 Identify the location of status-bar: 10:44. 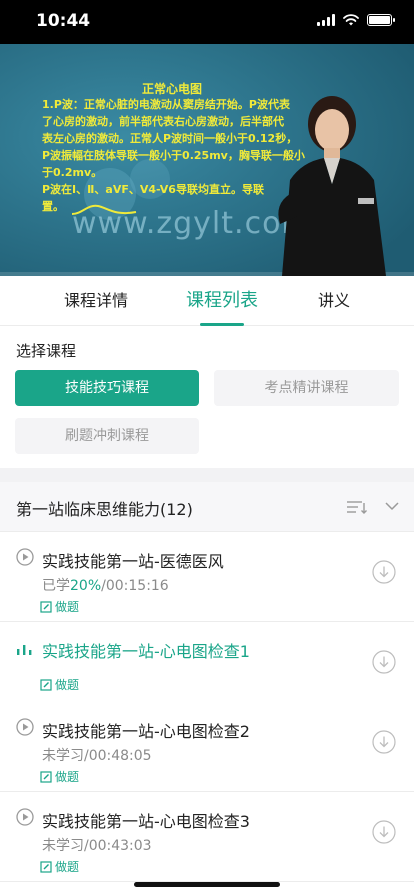
(207, 22).